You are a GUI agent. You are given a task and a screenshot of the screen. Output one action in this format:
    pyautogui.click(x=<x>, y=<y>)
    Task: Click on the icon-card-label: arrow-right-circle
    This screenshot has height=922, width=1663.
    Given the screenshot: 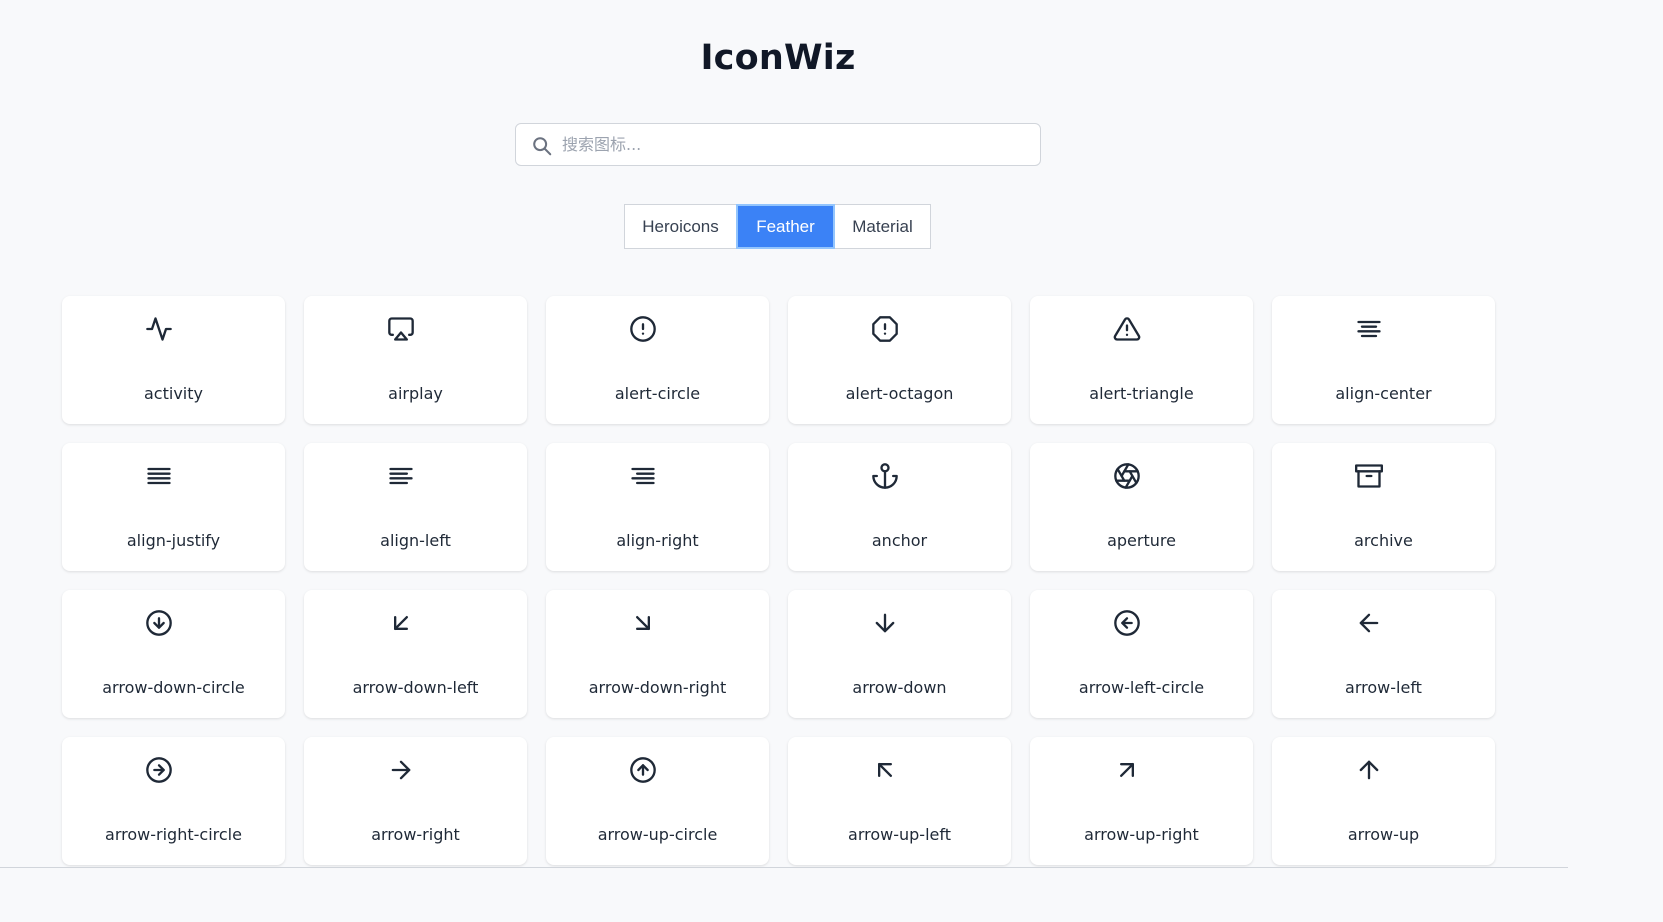 What is the action you would take?
    pyautogui.click(x=173, y=834)
    